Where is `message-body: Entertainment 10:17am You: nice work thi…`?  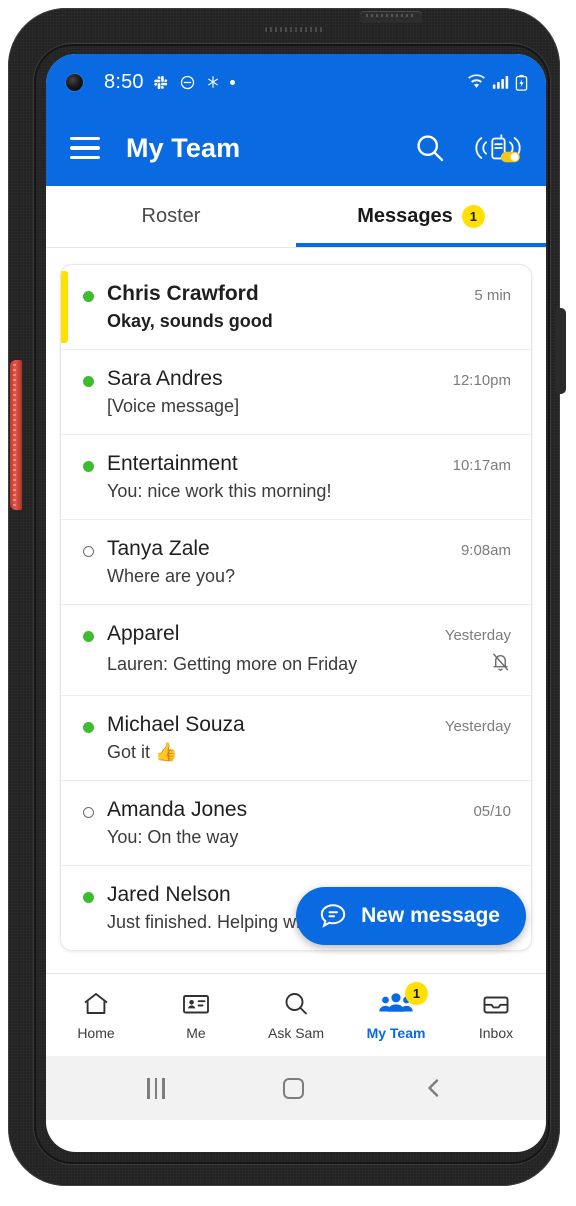 message-body: Entertainment 10:17am You: nice work thi… is located at coordinates (309, 477).